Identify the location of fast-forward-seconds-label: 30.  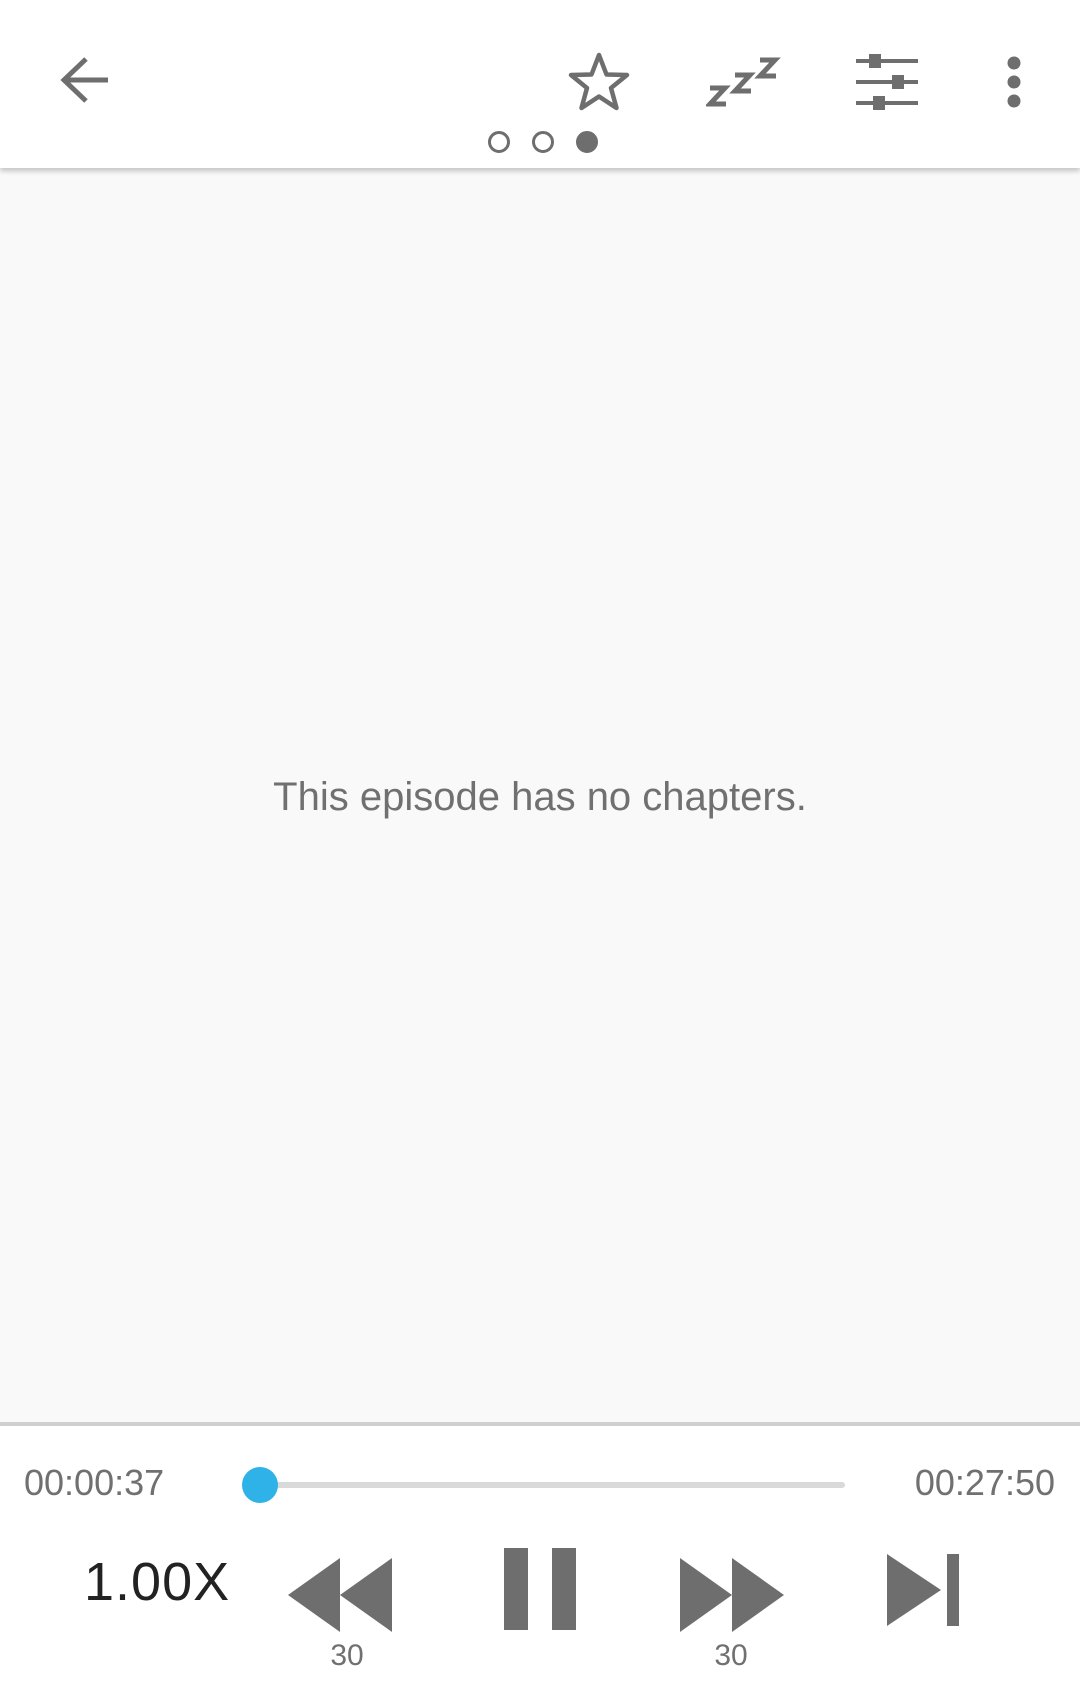
(731, 1655).